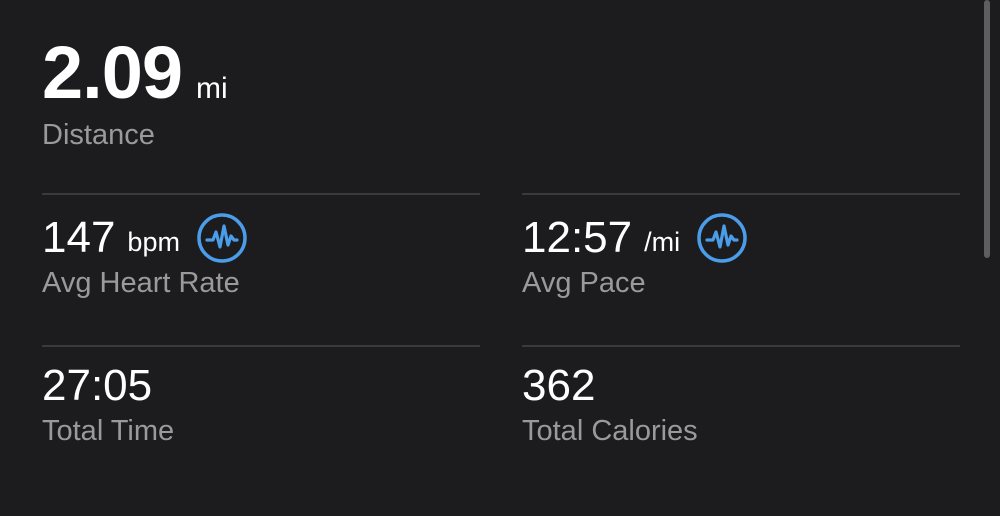 The width and height of the screenshot is (1000, 516). Describe the element at coordinates (97, 385) in the screenshot. I see `total-time-value: 27:05` at that location.